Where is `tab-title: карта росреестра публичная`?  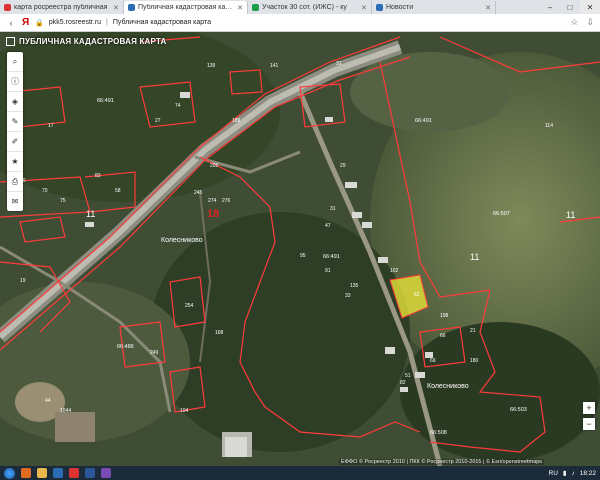 tab-title: карта росреестра публичная is located at coordinates (61, 7).